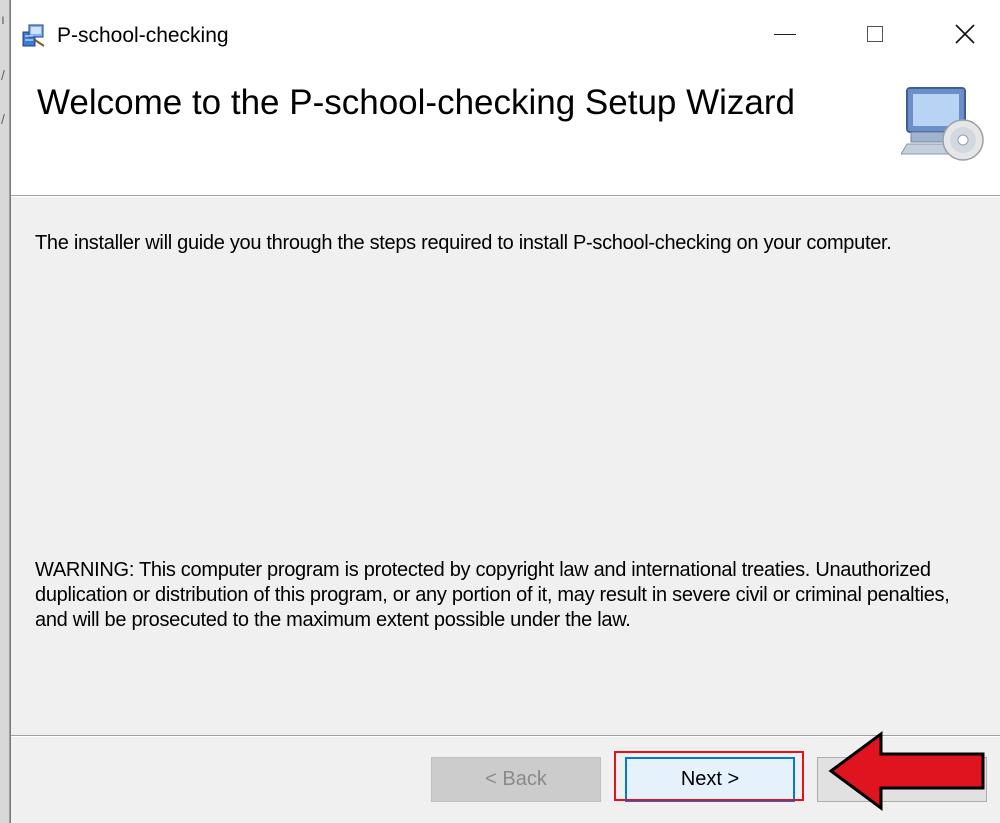  What do you see at coordinates (505, 36) in the screenshot?
I see `title-bar: P-school-checking` at bounding box center [505, 36].